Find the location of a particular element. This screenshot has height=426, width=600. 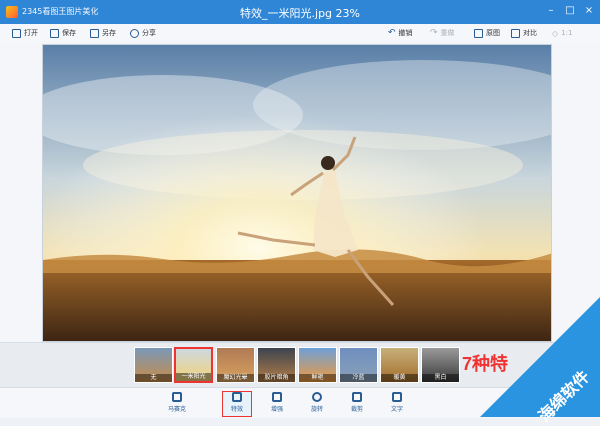

effect-thumb: 魔幻光晕 is located at coordinates (235, 365).